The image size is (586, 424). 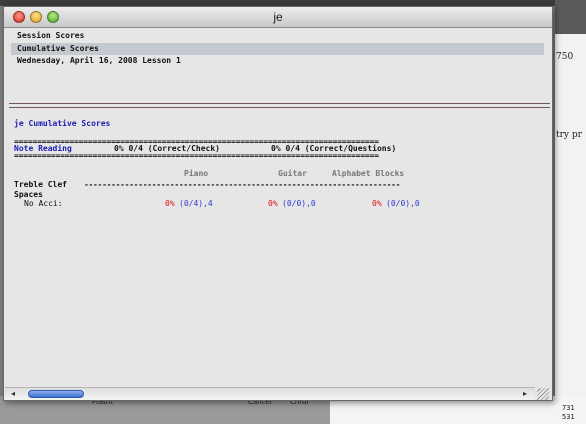 I want to click on piano-pct: 0%, so click(x=170, y=203).